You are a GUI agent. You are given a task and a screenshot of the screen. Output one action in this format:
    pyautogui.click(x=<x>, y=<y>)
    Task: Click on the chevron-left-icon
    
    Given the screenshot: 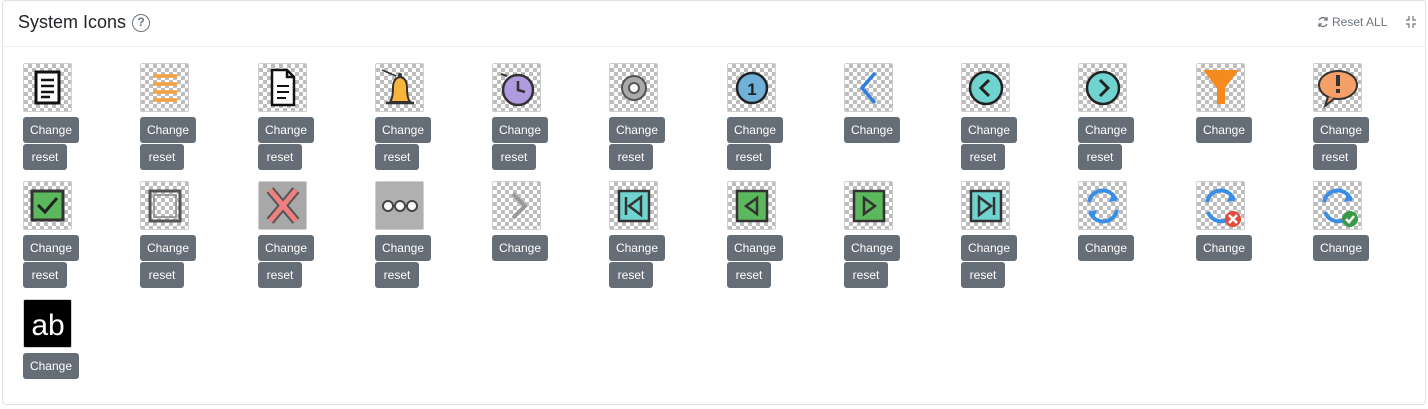 What is the action you would take?
    pyautogui.click(x=868, y=87)
    